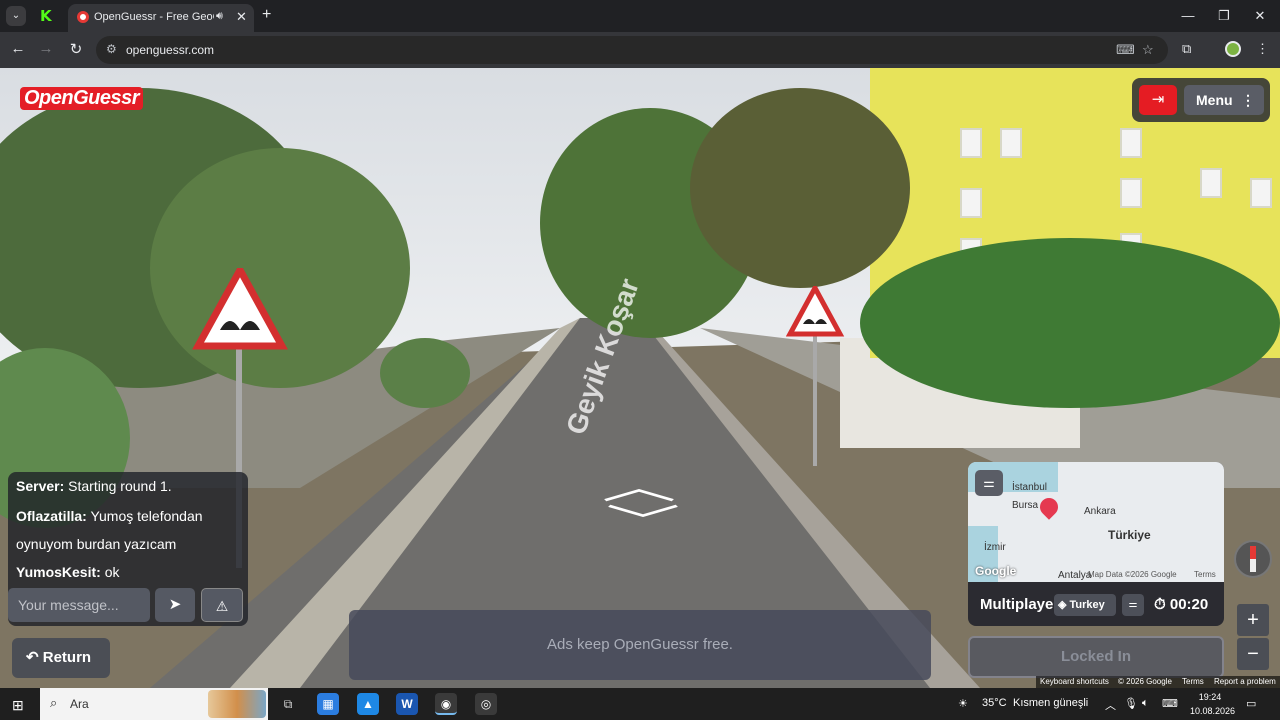 This screenshot has width=1280, height=720. I want to click on bush, so click(425, 373).